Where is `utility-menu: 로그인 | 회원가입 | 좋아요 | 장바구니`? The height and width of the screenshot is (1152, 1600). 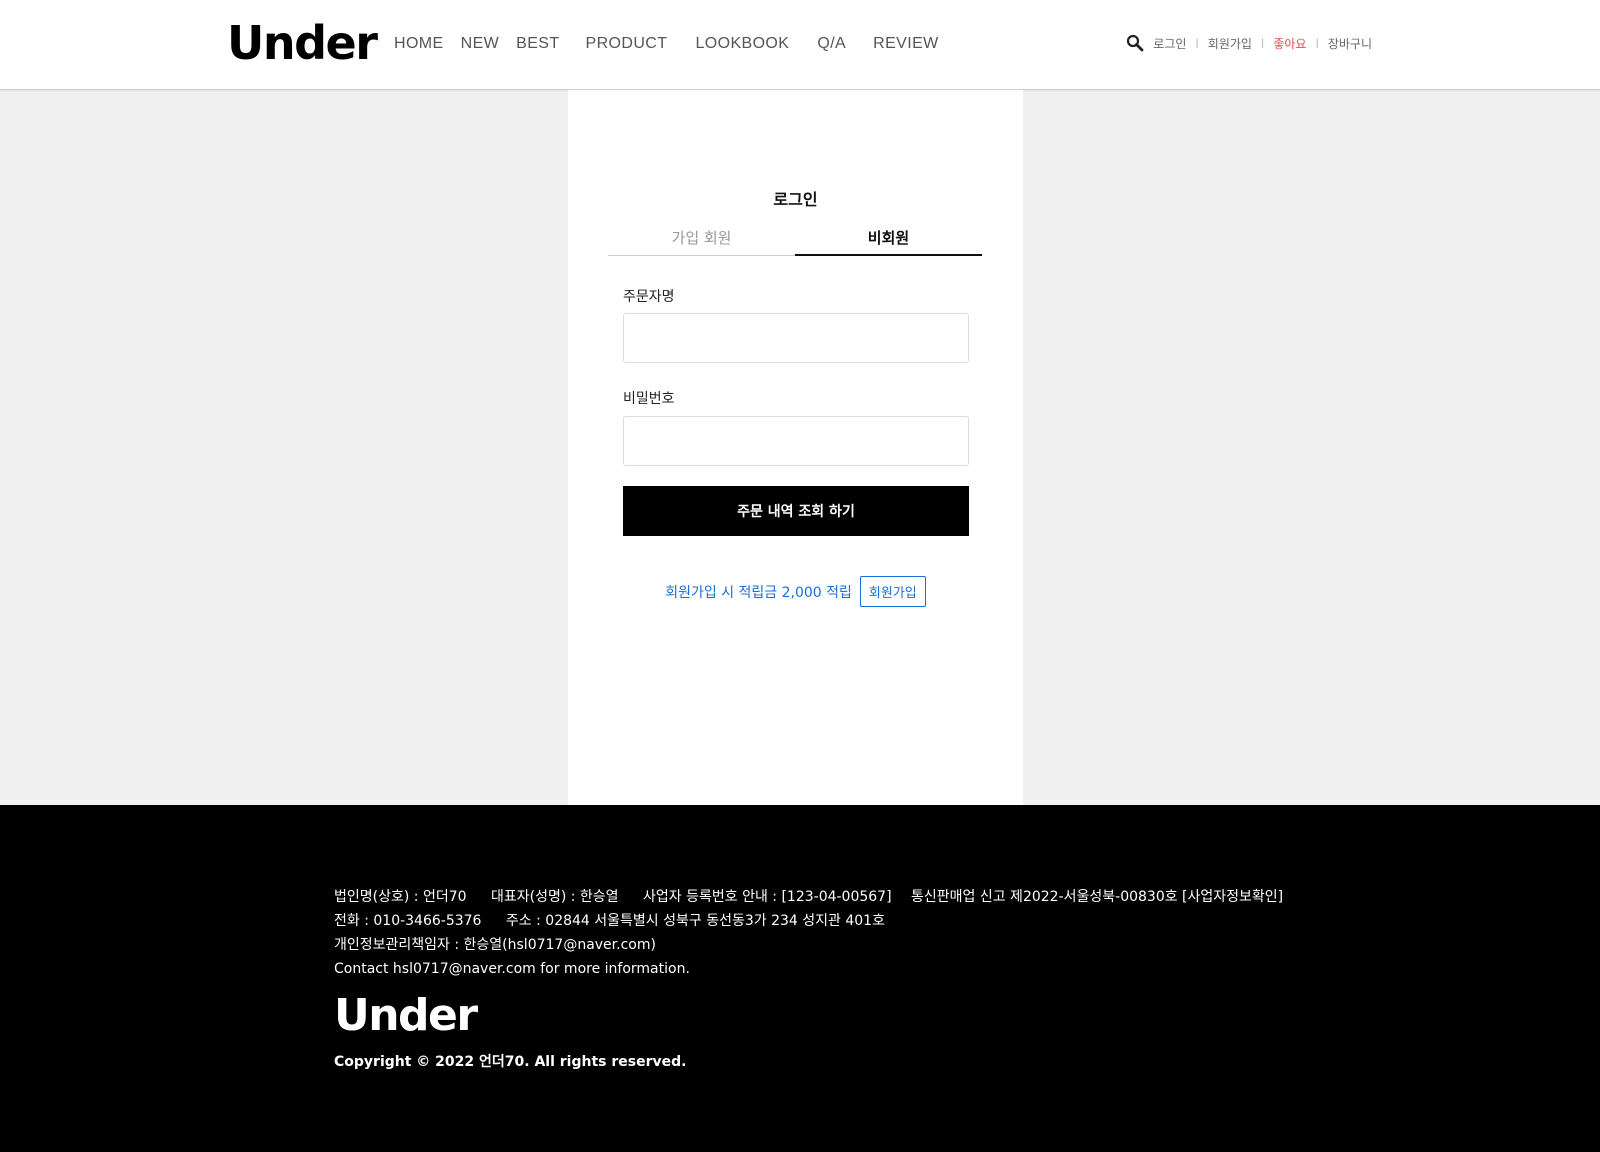 utility-menu: 로그인 | 회원가입 | 좋아요 | 장바구니 is located at coordinates (1249, 43).